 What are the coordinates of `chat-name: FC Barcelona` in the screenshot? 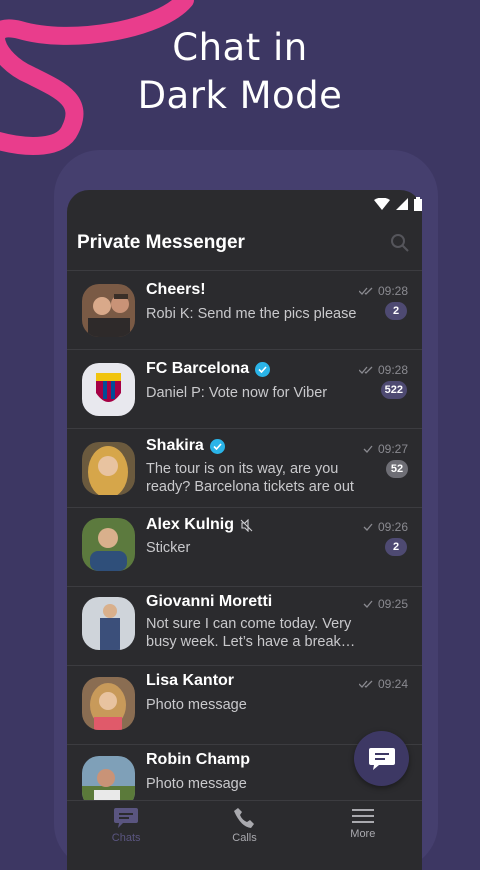 It's located at (208, 369).